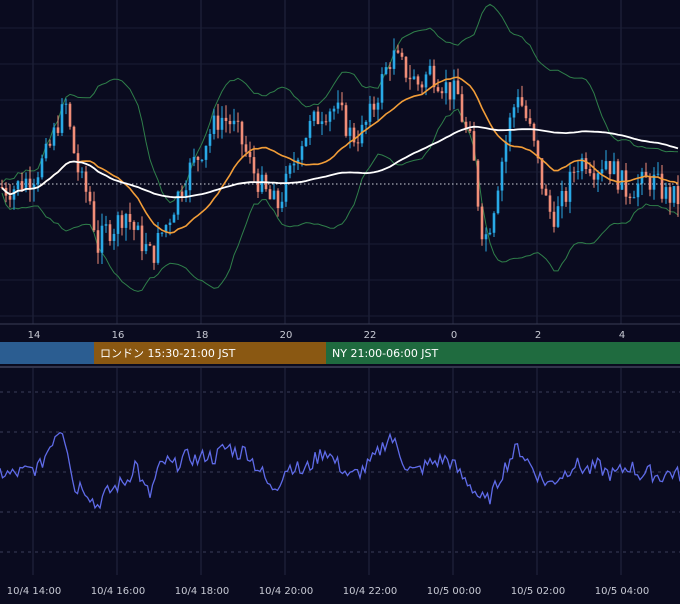 This screenshot has width=680, height=604. Describe the element at coordinates (202, 335) in the screenshot. I see `price-x-tick-label: 18` at that location.